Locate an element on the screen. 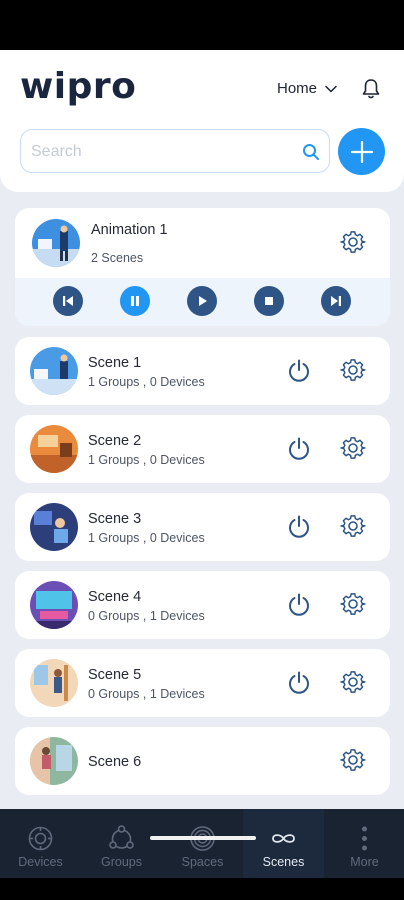  home-indicator is located at coordinates (203, 838).